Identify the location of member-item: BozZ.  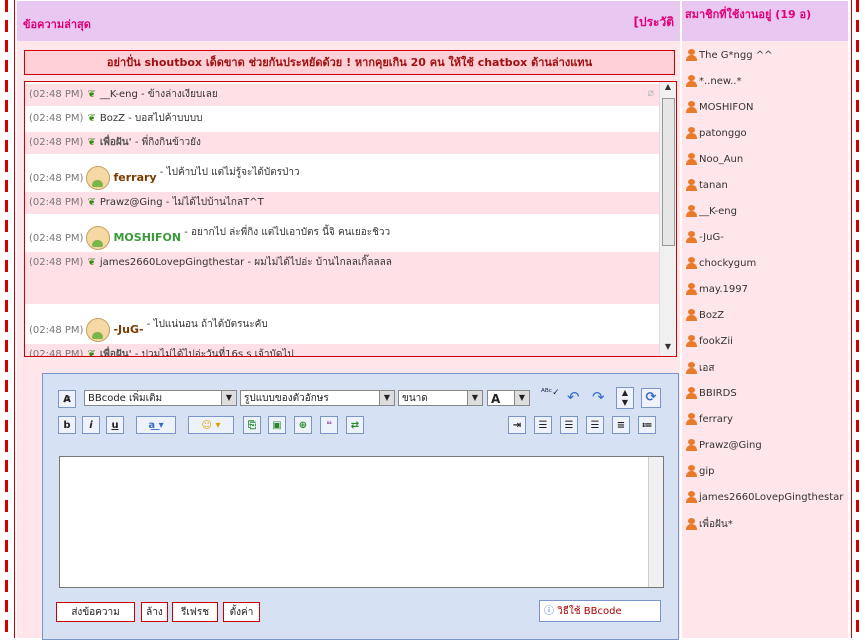
(705, 315).